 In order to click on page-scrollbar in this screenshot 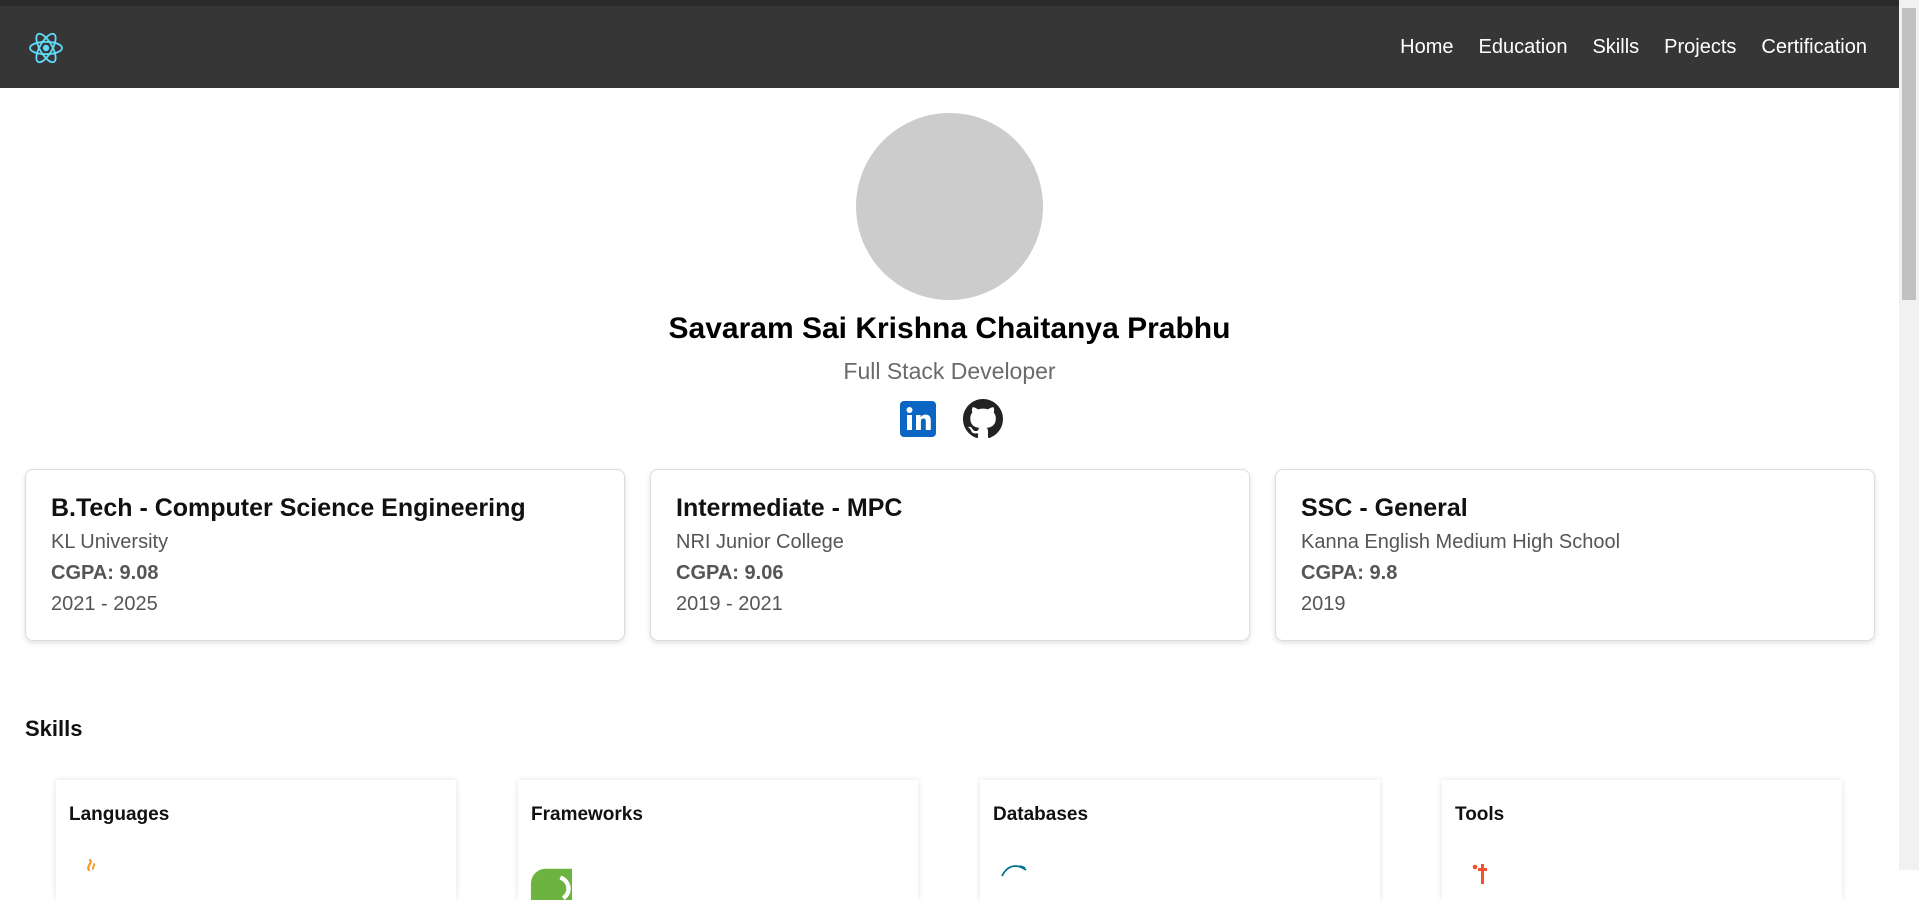, I will do `click(1909, 435)`.